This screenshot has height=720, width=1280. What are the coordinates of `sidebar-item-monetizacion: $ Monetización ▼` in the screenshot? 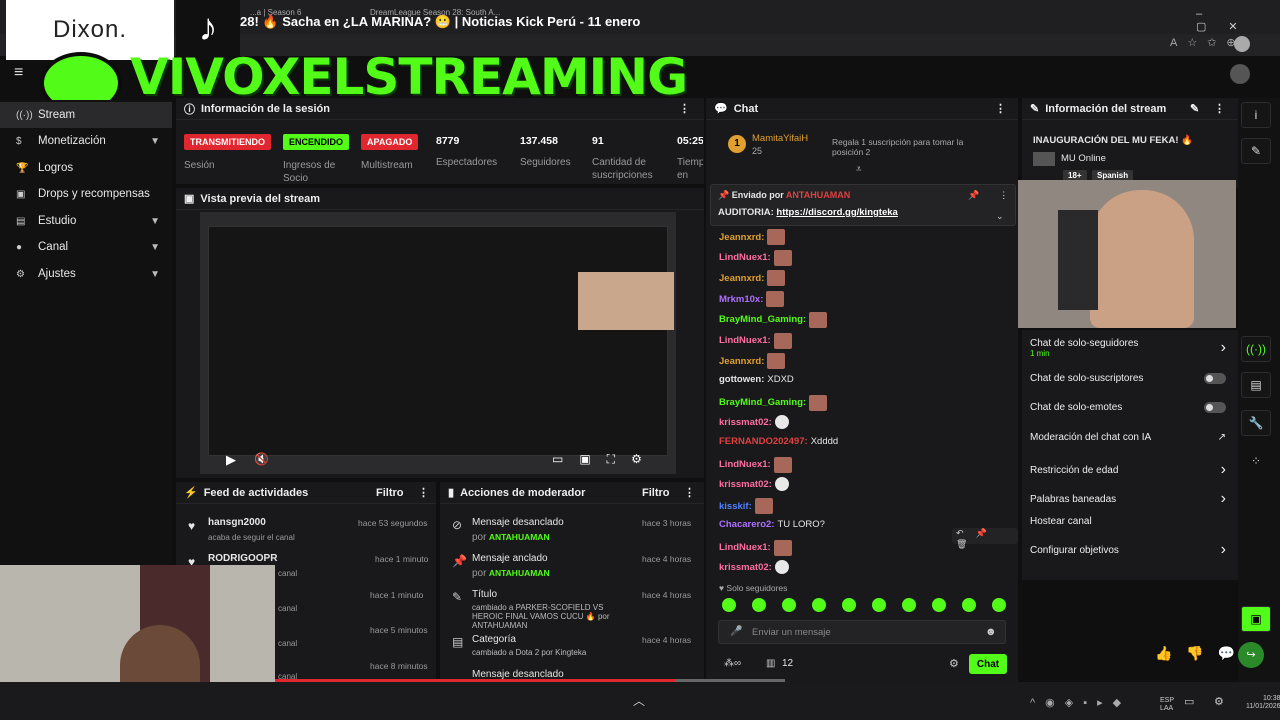 It's located at (86, 141).